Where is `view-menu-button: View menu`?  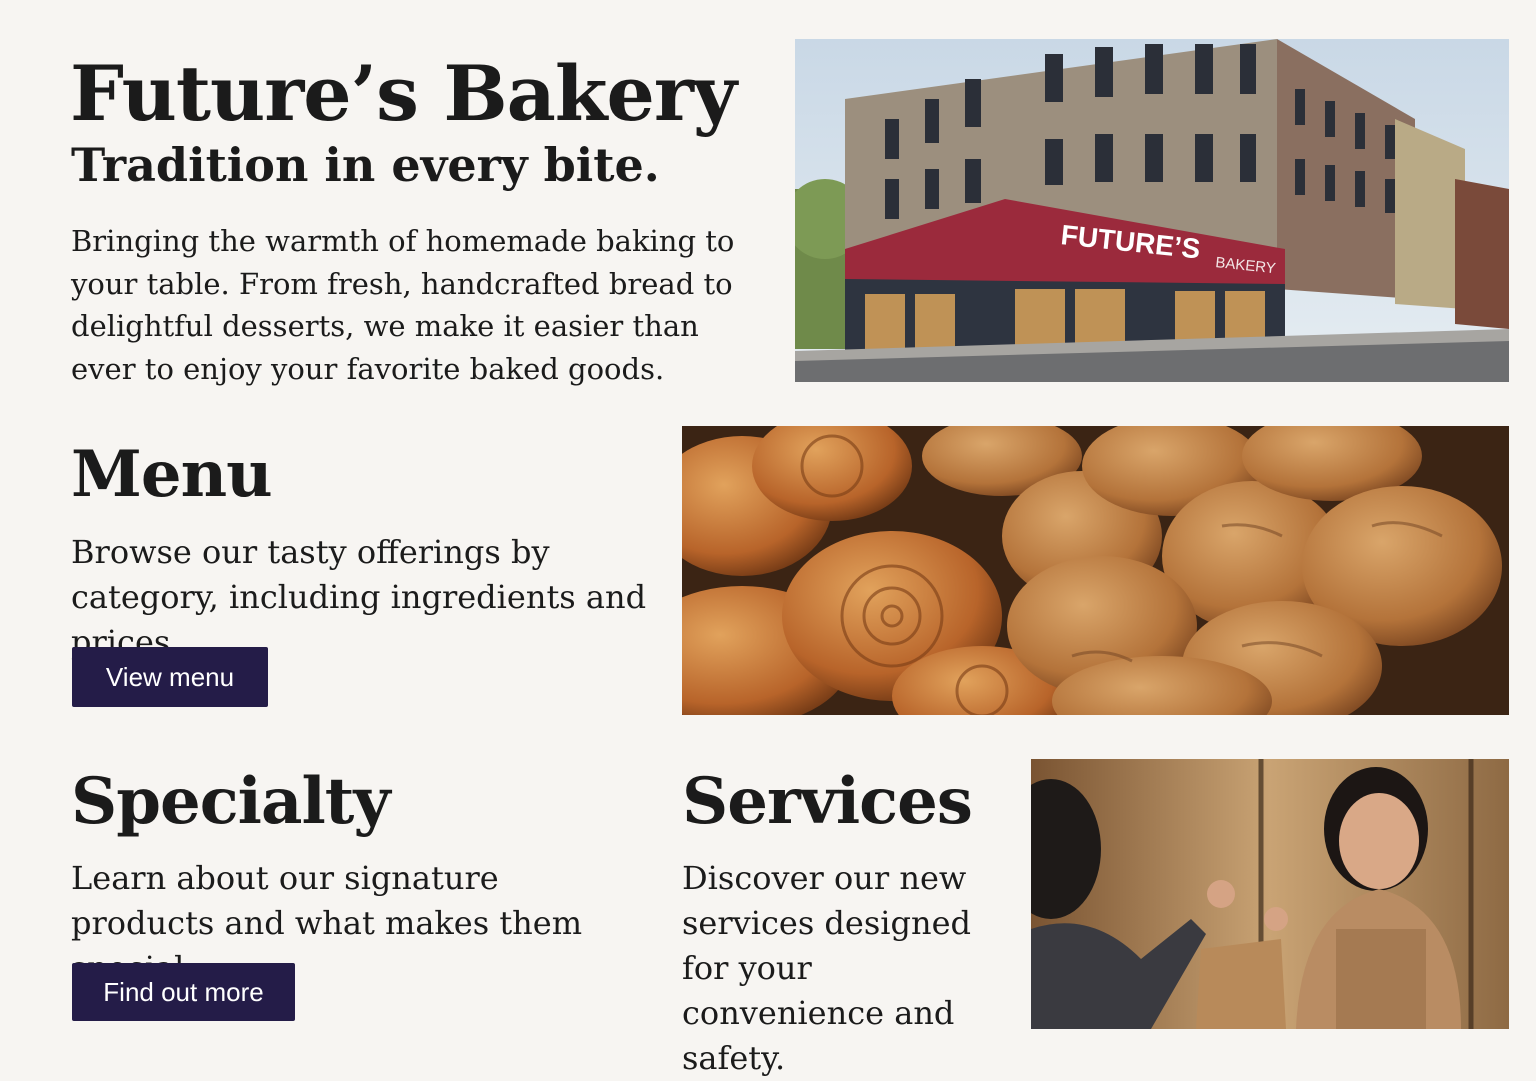 view-menu-button: View menu is located at coordinates (170, 677).